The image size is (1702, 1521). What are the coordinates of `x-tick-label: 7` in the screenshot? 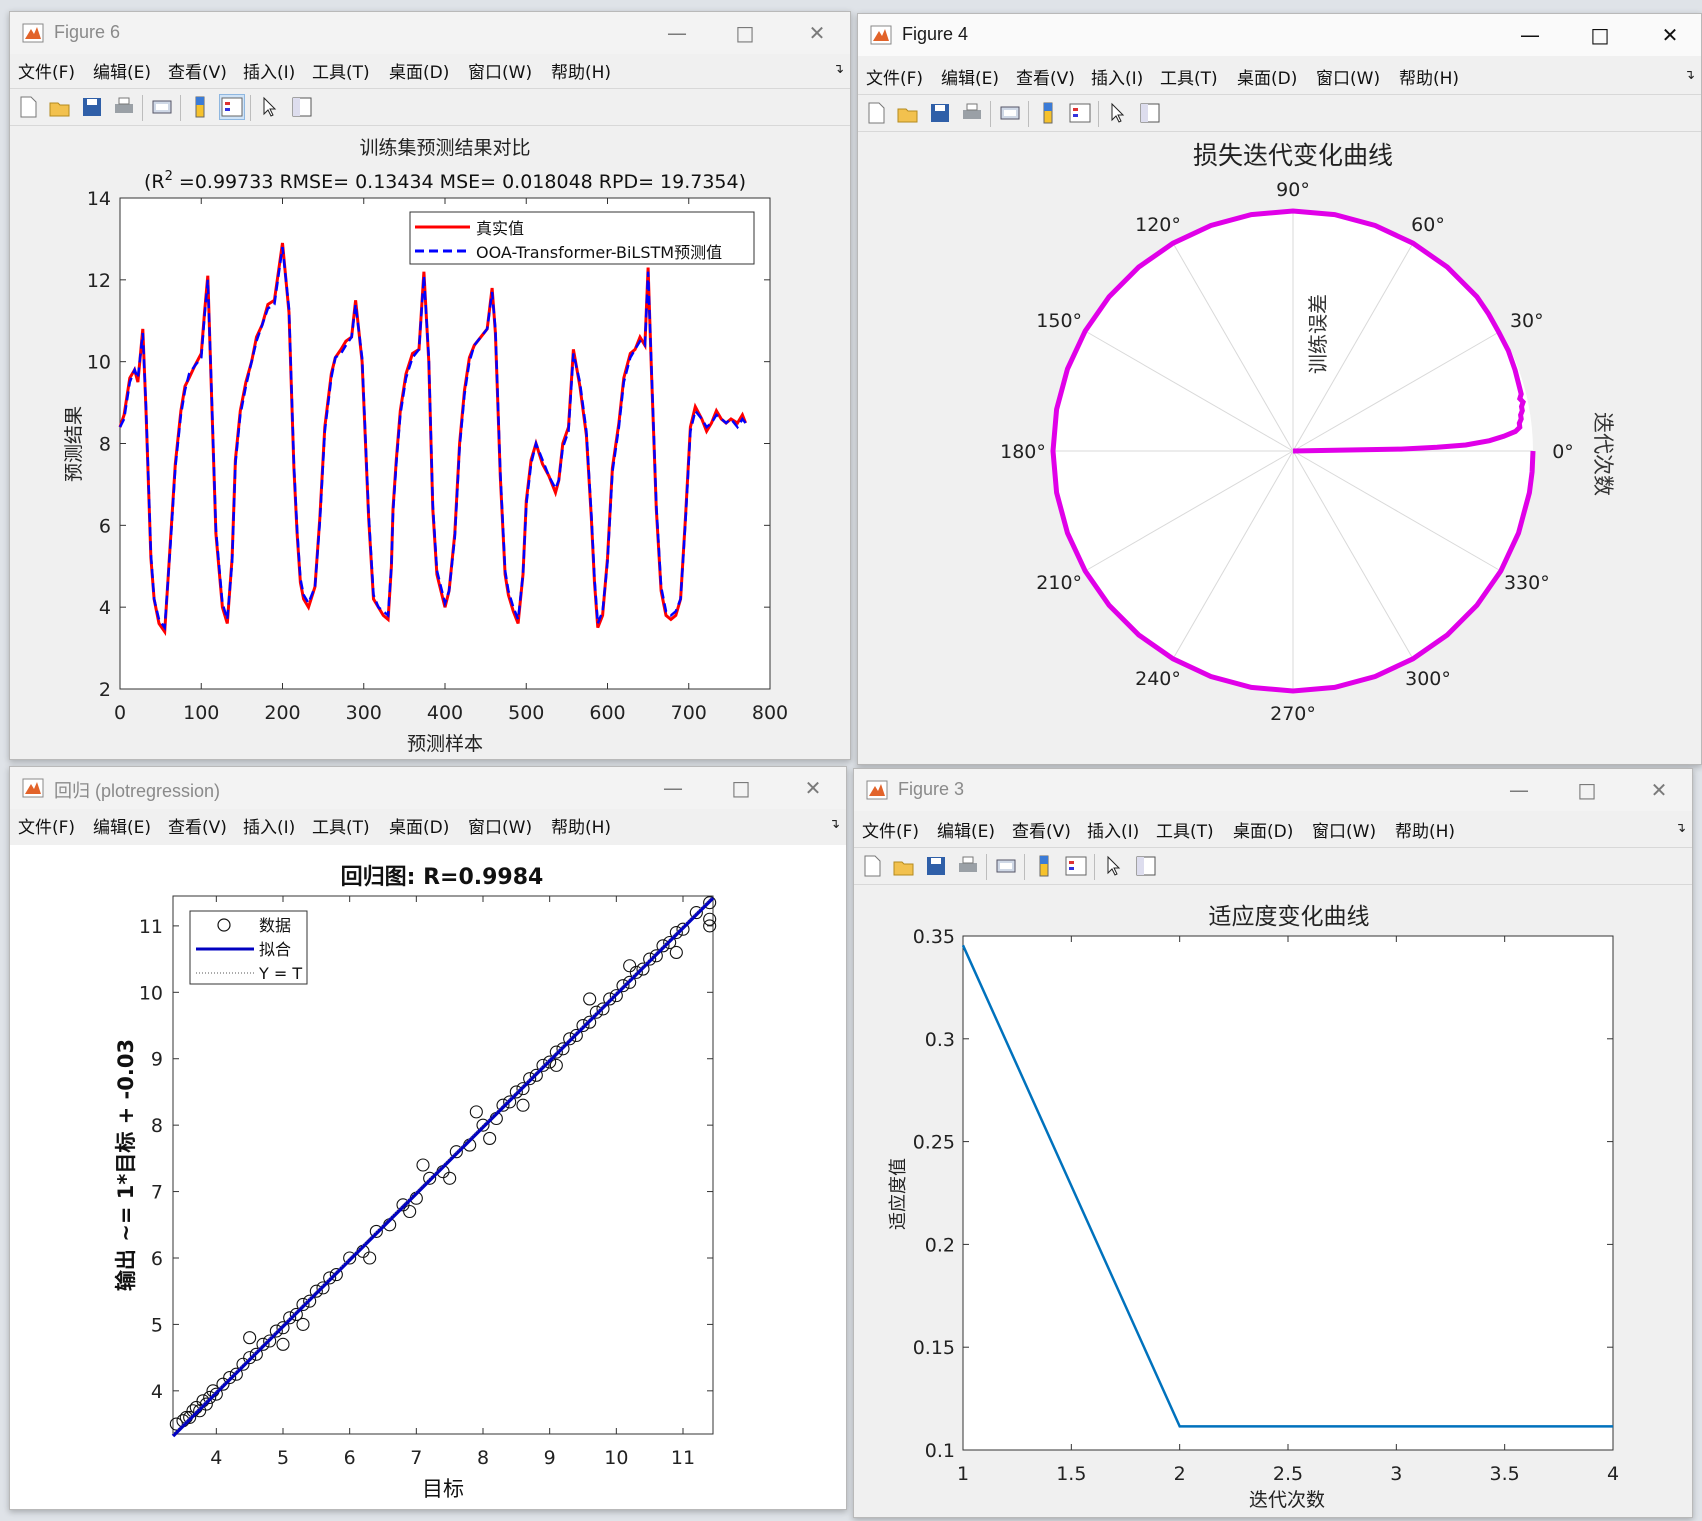 It's located at (416, 1458).